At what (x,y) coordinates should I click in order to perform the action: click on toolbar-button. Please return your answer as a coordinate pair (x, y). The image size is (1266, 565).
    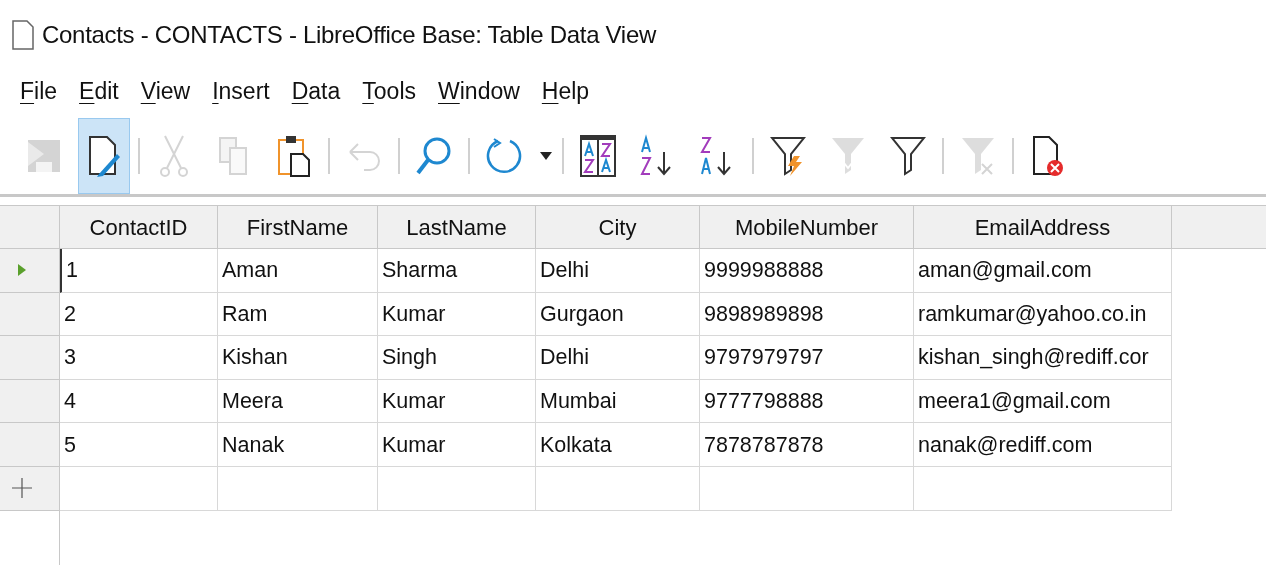
    Looking at the image, I should click on (104, 155).